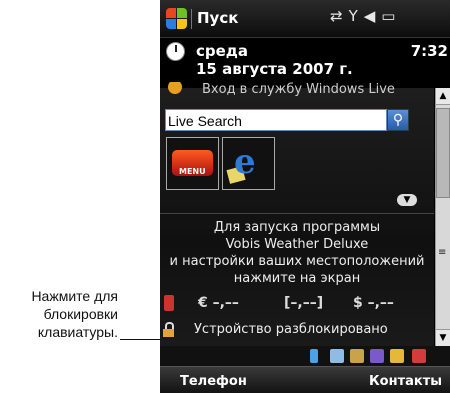  I want to click on battery-status-icon, so click(397, 356).